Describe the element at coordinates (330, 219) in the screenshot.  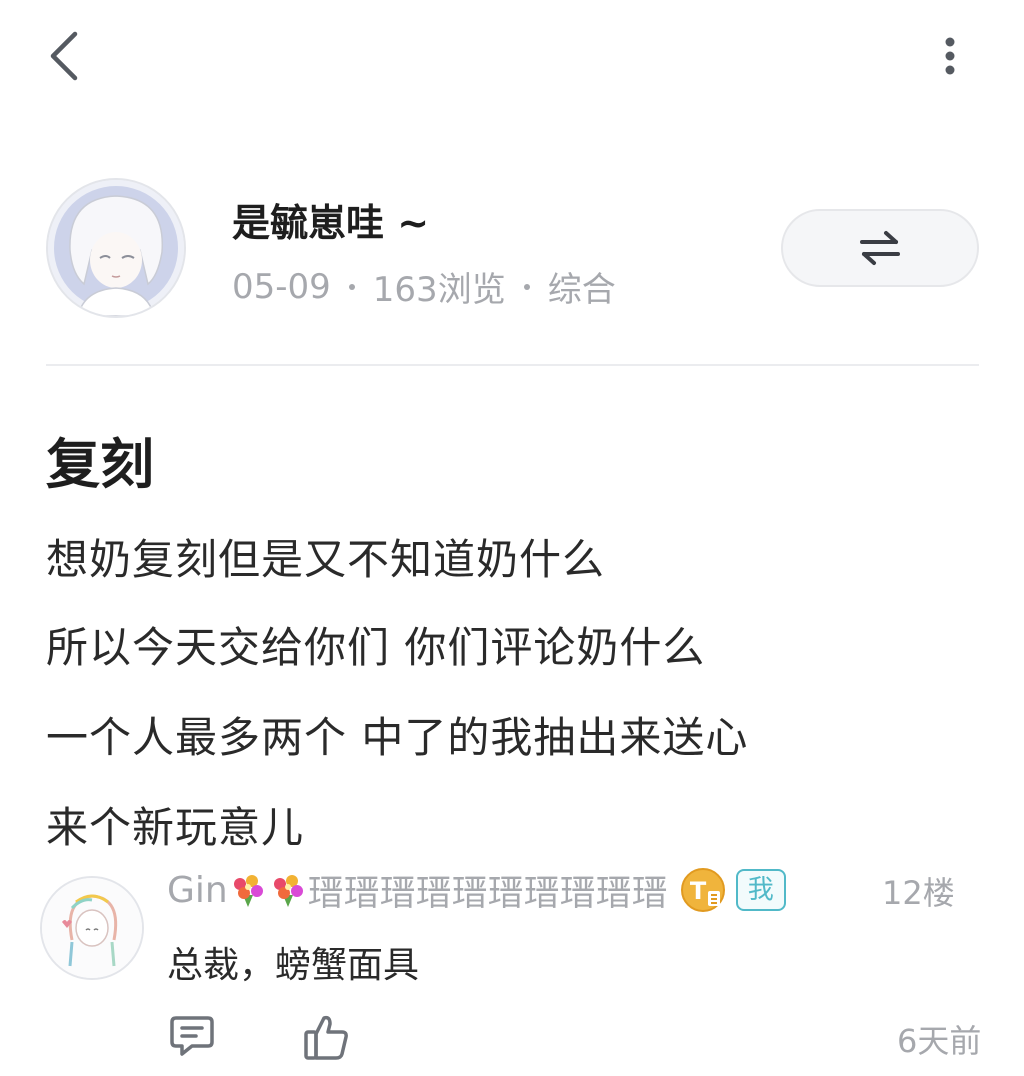
I see `author-name: 是毓崽哇 ~` at that location.